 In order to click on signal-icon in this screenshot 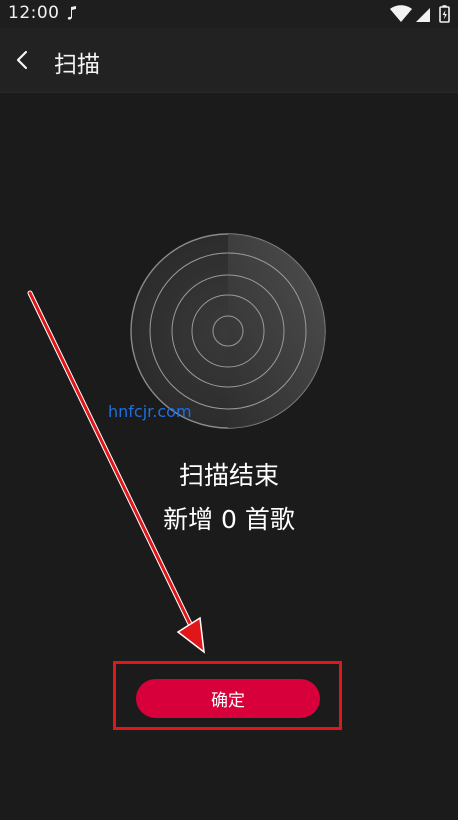, I will do `click(423, 15)`.